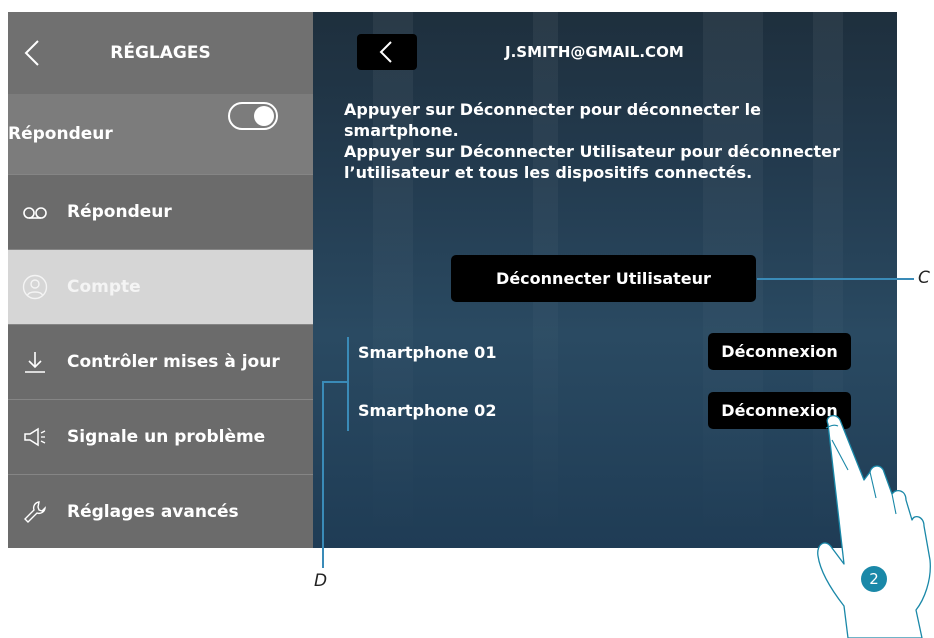  Describe the element at coordinates (874, 526) in the screenshot. I see `pointing-hand-icon` at that location.